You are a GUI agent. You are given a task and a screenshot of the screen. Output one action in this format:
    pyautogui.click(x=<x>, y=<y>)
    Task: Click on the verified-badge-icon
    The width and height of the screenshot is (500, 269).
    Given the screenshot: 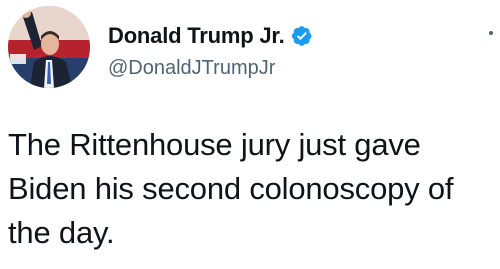 What is the action you would take?
    pyautogui.click(x=302, y=36)
    